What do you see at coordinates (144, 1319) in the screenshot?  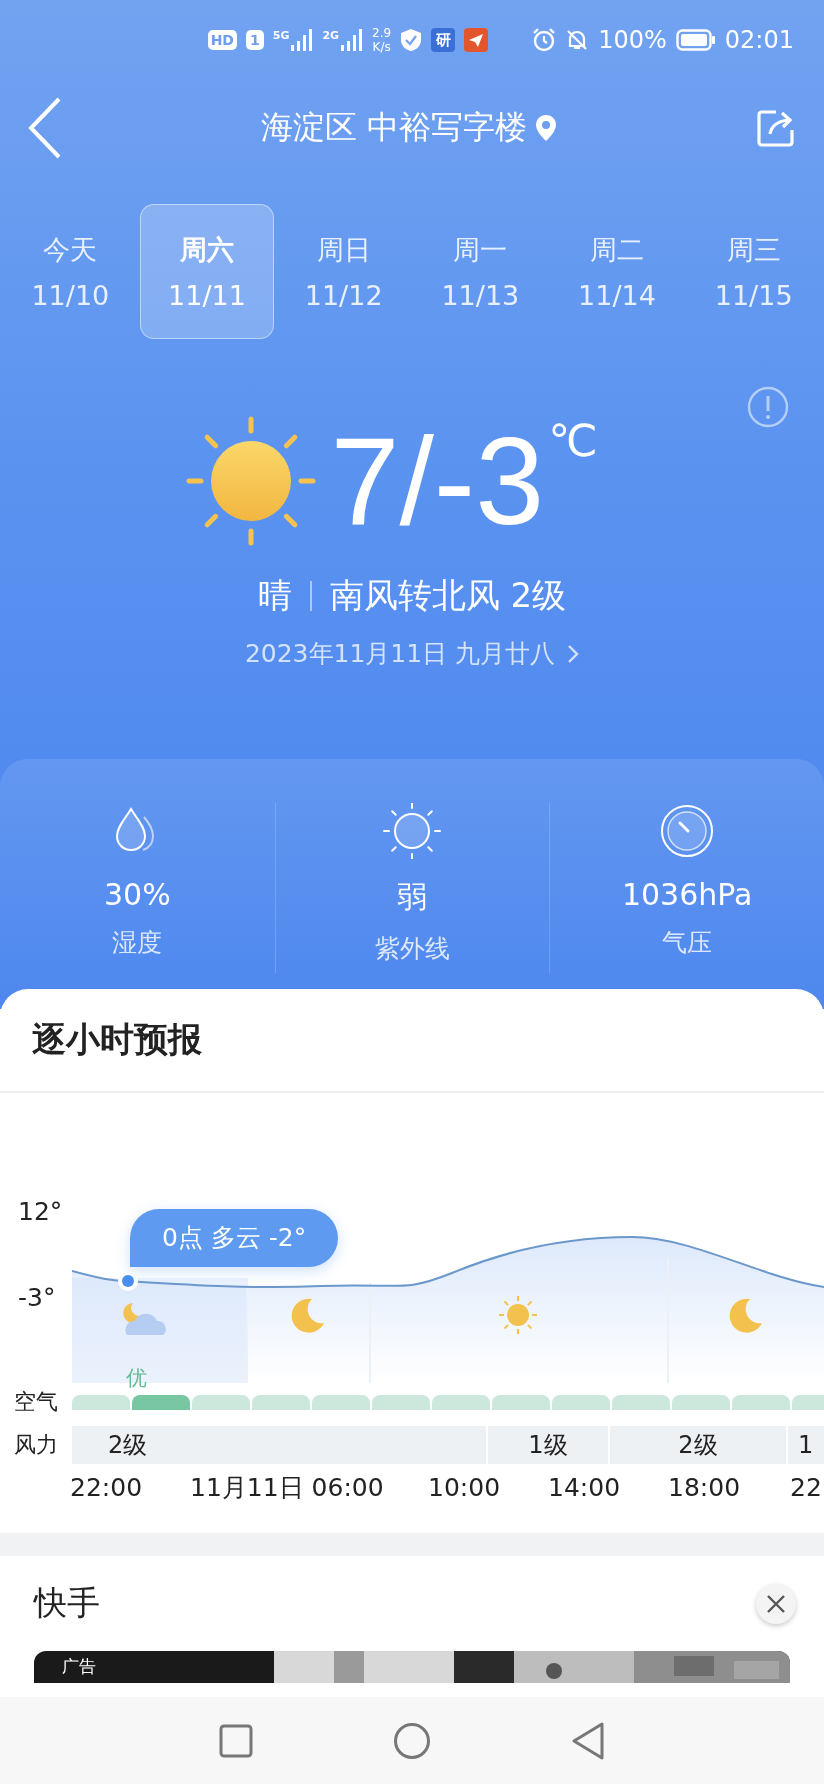 I see `cloudy-night-icon` at bounding box center [144, 1319].